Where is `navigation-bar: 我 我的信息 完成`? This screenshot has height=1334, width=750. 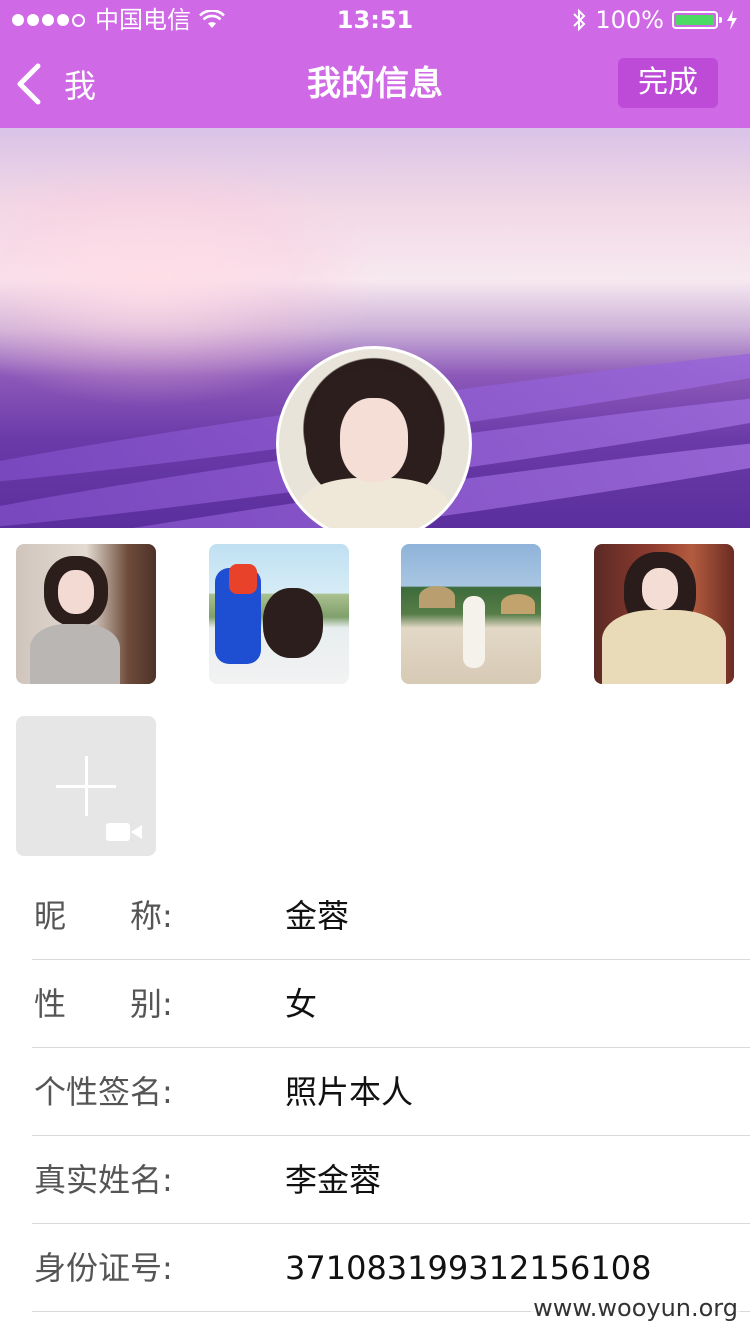
navigation-bar: 我 我的信息 完成 is located at coordinates (375, 84).